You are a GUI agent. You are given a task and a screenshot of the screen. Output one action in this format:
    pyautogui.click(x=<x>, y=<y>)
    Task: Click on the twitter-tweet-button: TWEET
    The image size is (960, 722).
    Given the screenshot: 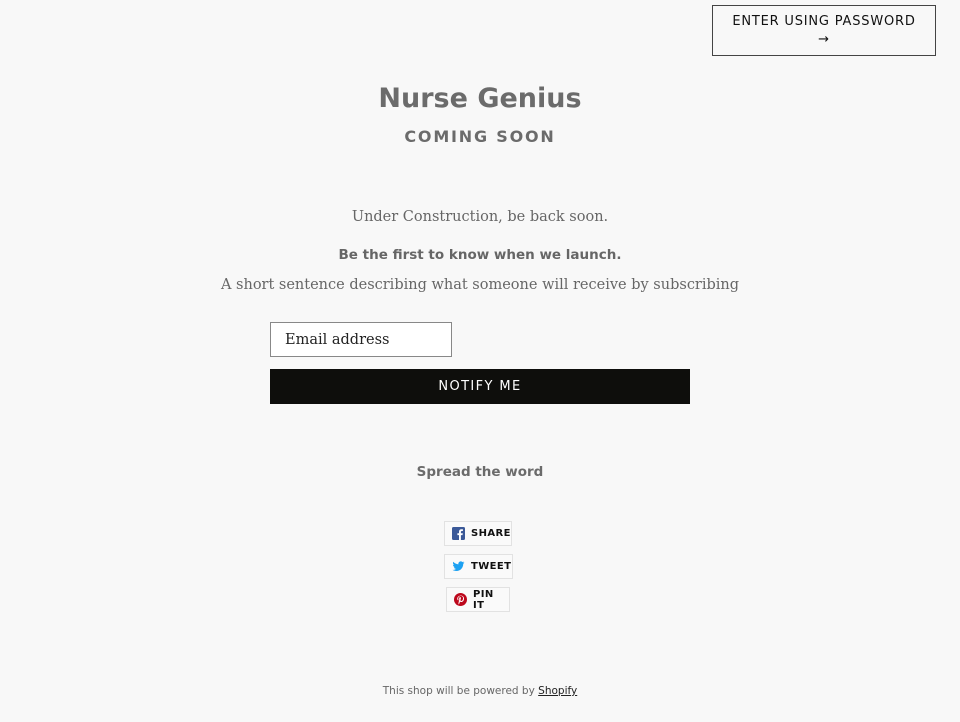 What is the action you would take?
    pyautogui.click(x=478, y=566)
    